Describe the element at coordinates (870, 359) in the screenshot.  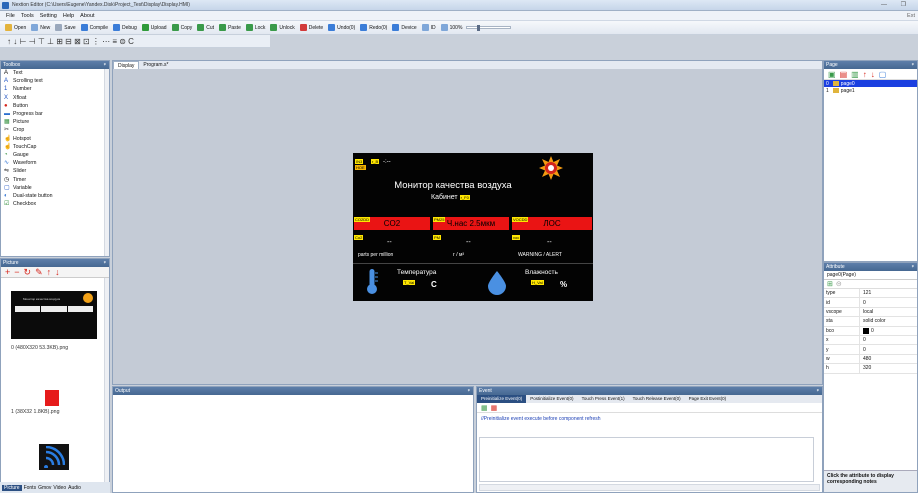
I see `attribute-row-w: w 480` at that location.